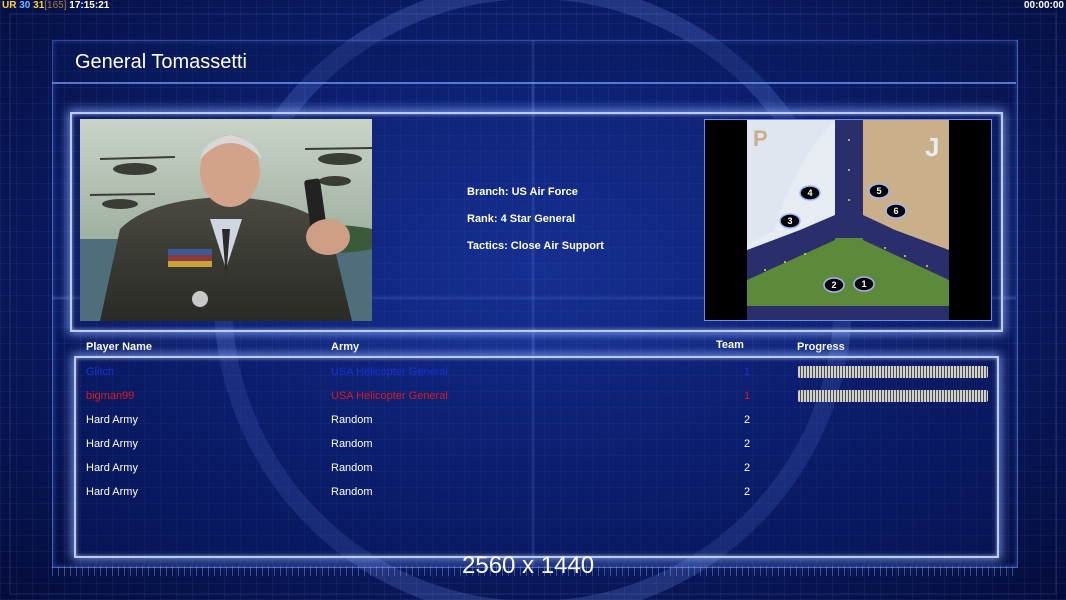 The height and width of the screenshot is (600, 1066). I want to click on spawn-marker-5: 5, so click(879, 191).